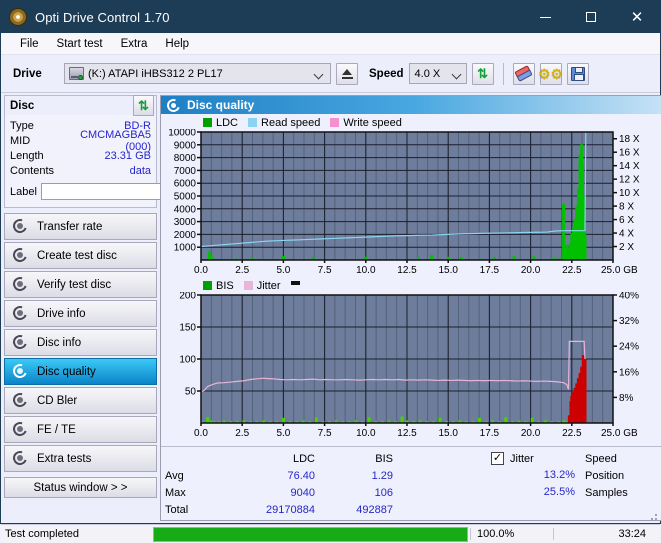 The image size is (661, 543). Describe the element at coordinates (185, 235) in the screenshot. I see `svg-text: 2000` at that location.